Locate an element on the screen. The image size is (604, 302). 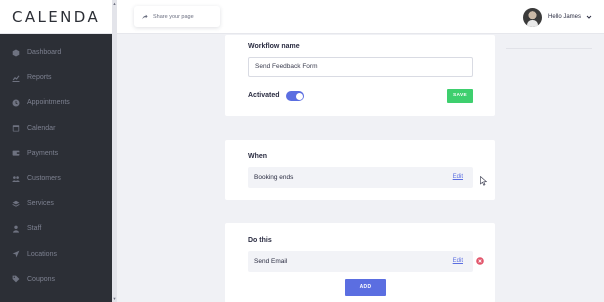
sidebar-item-dashboard: Dashboard is located at coordinates (56, 52).